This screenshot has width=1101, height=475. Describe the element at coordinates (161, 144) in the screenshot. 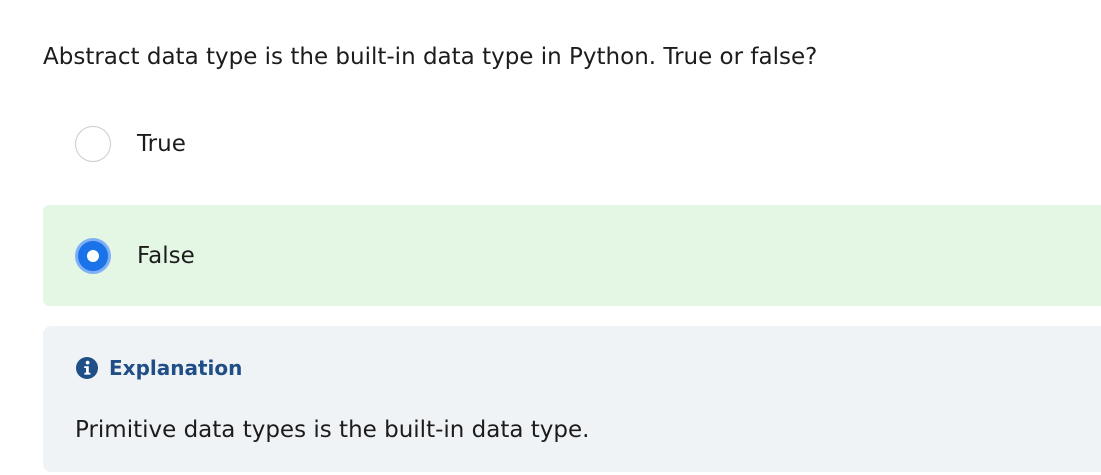

I see `option-label-true: True` at that location.